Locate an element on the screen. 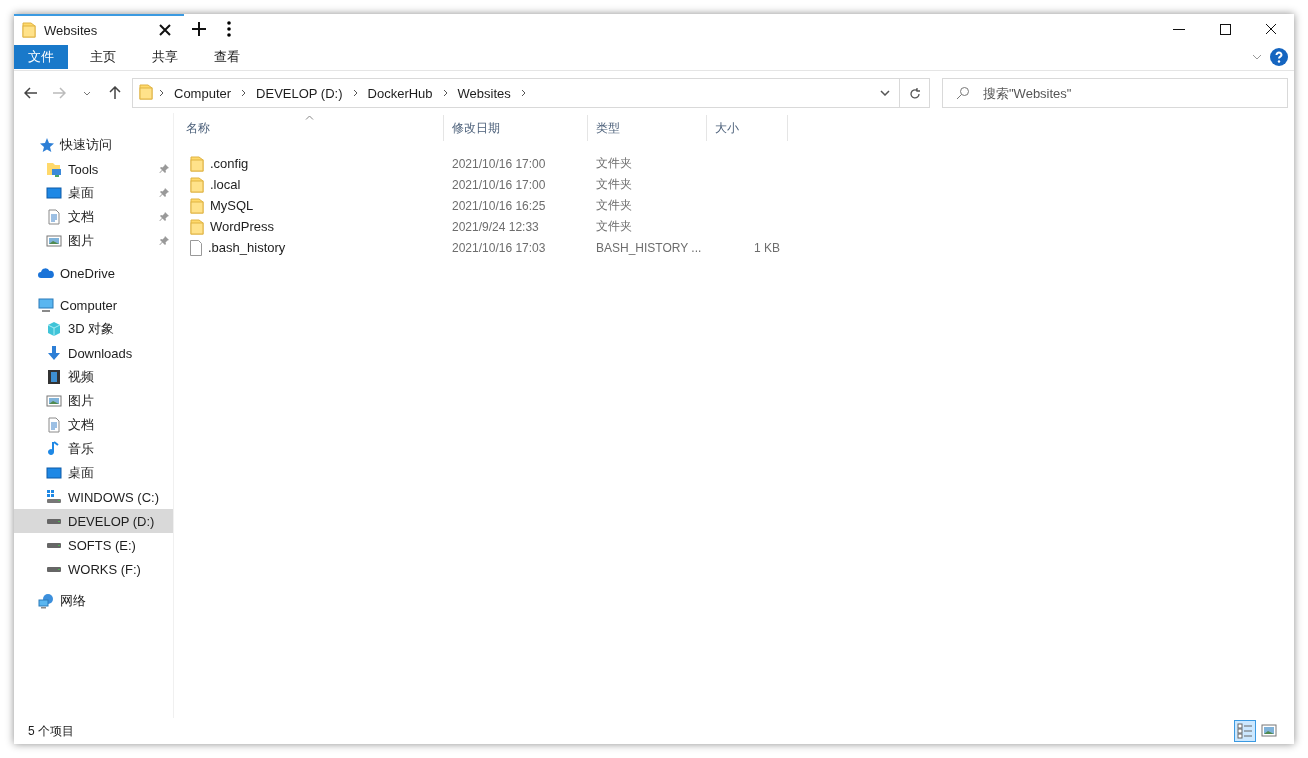 This screenshot has width=1308, height=758. forward-arrow-icon is located at coordinates (59, 93).